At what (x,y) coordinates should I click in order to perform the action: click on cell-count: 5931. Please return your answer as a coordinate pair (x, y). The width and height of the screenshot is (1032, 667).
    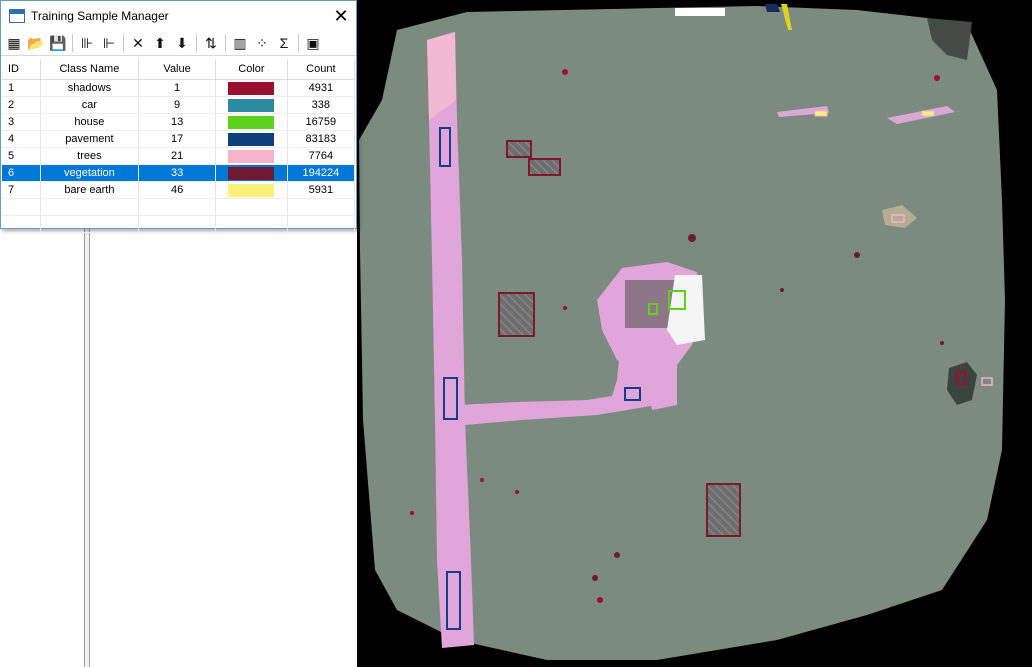
    Looking at the image, I should click on (321, 190).